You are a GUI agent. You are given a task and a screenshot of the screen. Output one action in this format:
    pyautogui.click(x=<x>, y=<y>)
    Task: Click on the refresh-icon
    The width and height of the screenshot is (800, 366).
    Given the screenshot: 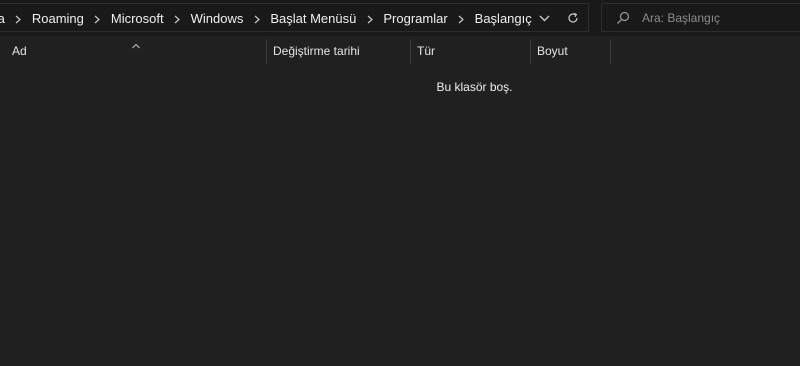 What is the action you would take?
    pyautogui.click(x=573, y=18)
    